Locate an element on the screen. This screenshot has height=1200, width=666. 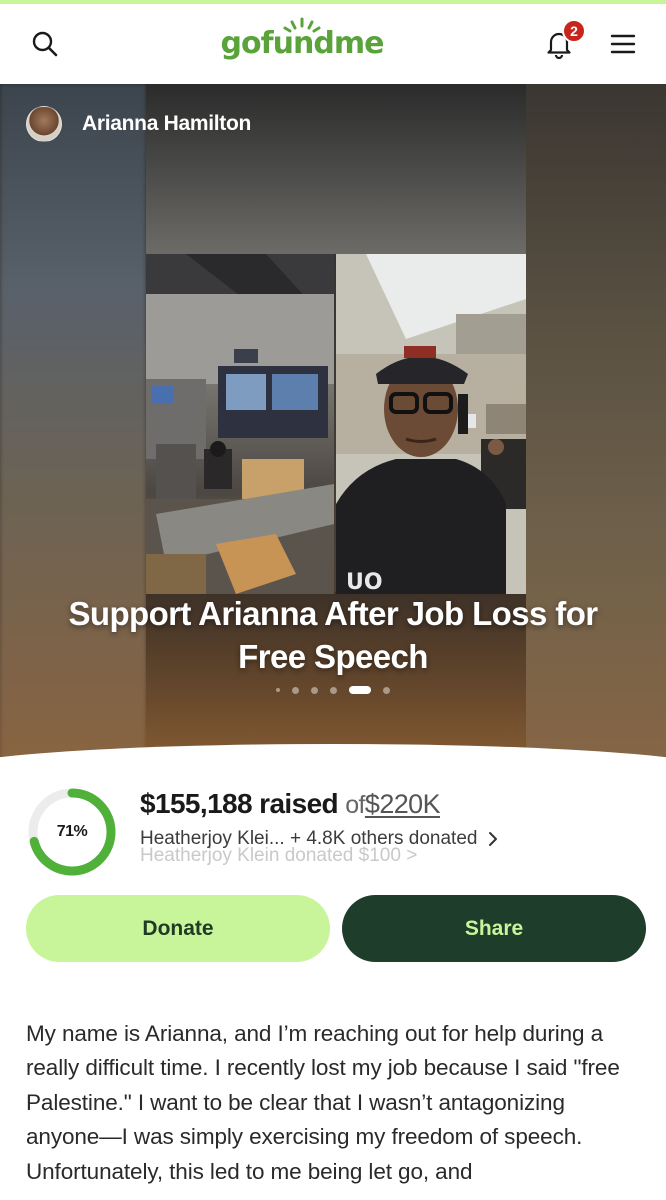
menu-button is located at coordinates (623, 44).